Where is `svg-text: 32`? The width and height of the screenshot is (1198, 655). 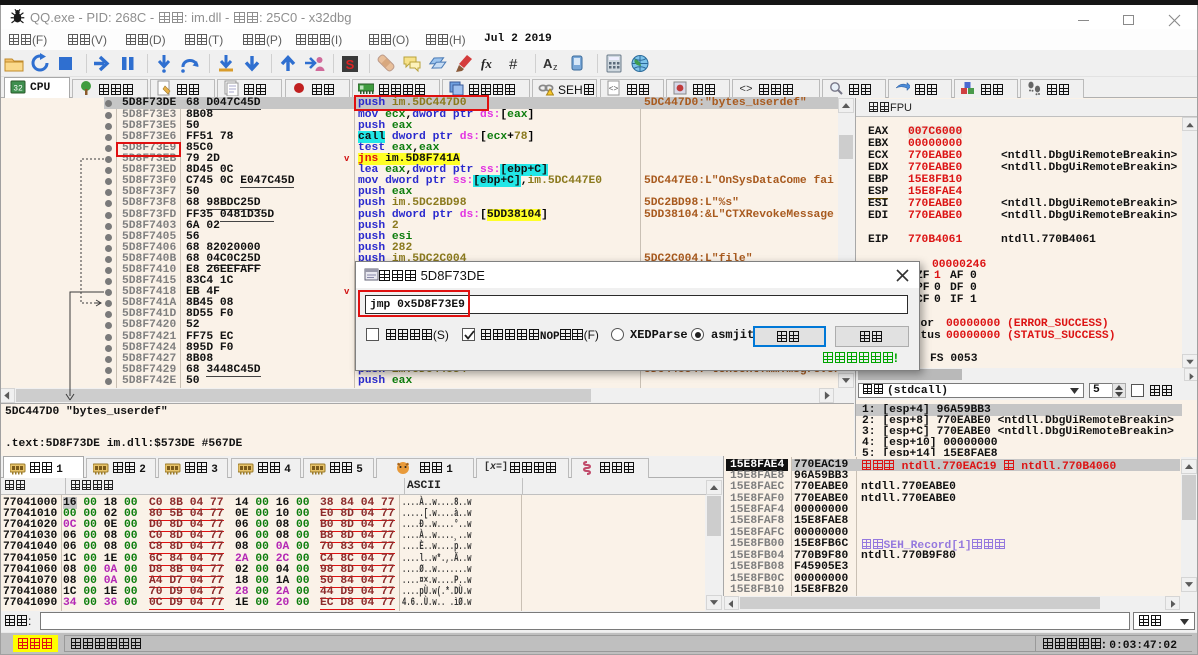 svg-text: 32 is located at coordinates (18, 89).